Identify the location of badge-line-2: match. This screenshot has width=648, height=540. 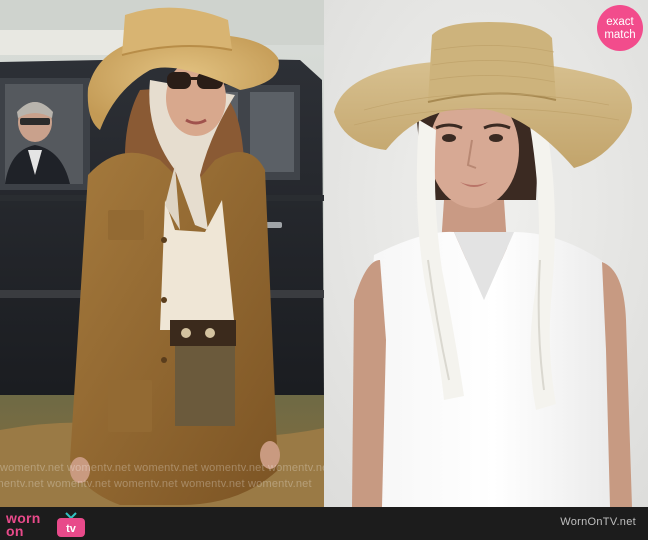
(620, 35).